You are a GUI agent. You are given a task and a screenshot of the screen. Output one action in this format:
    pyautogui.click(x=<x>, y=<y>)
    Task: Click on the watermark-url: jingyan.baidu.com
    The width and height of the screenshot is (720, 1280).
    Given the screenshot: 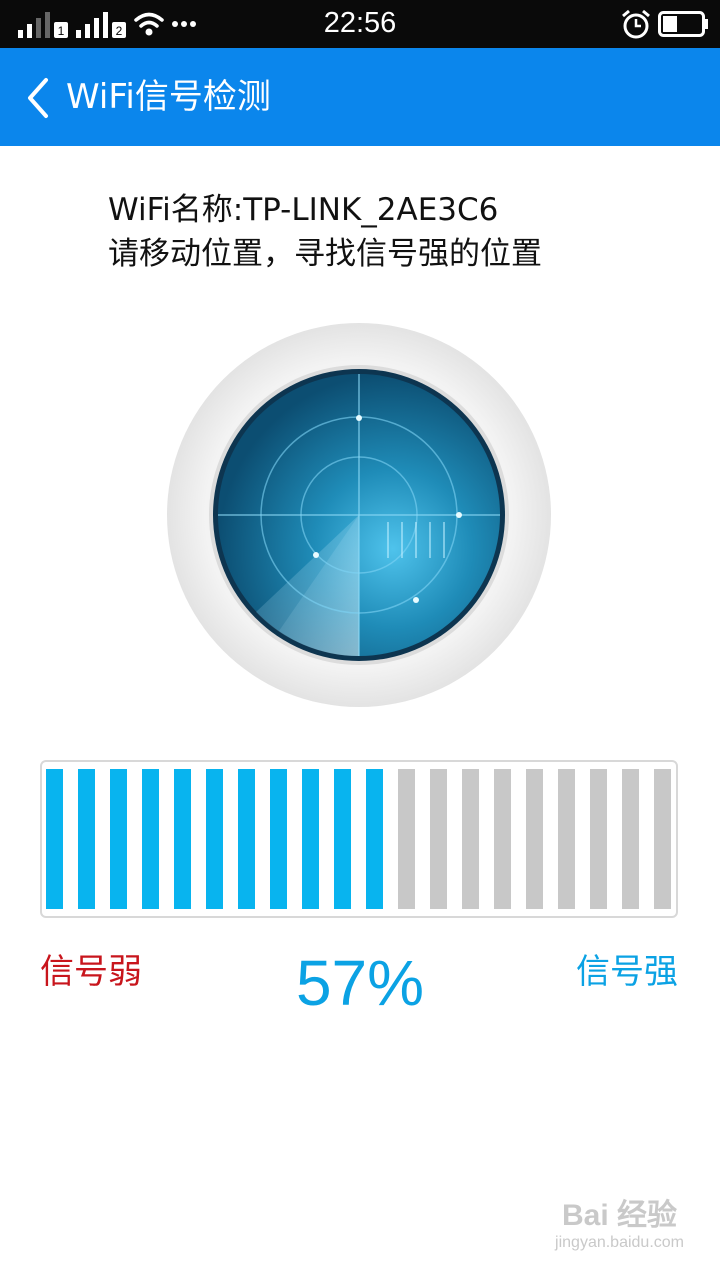 What is the action you would take?
    pyautogui.click(x=619, y=1242)
    